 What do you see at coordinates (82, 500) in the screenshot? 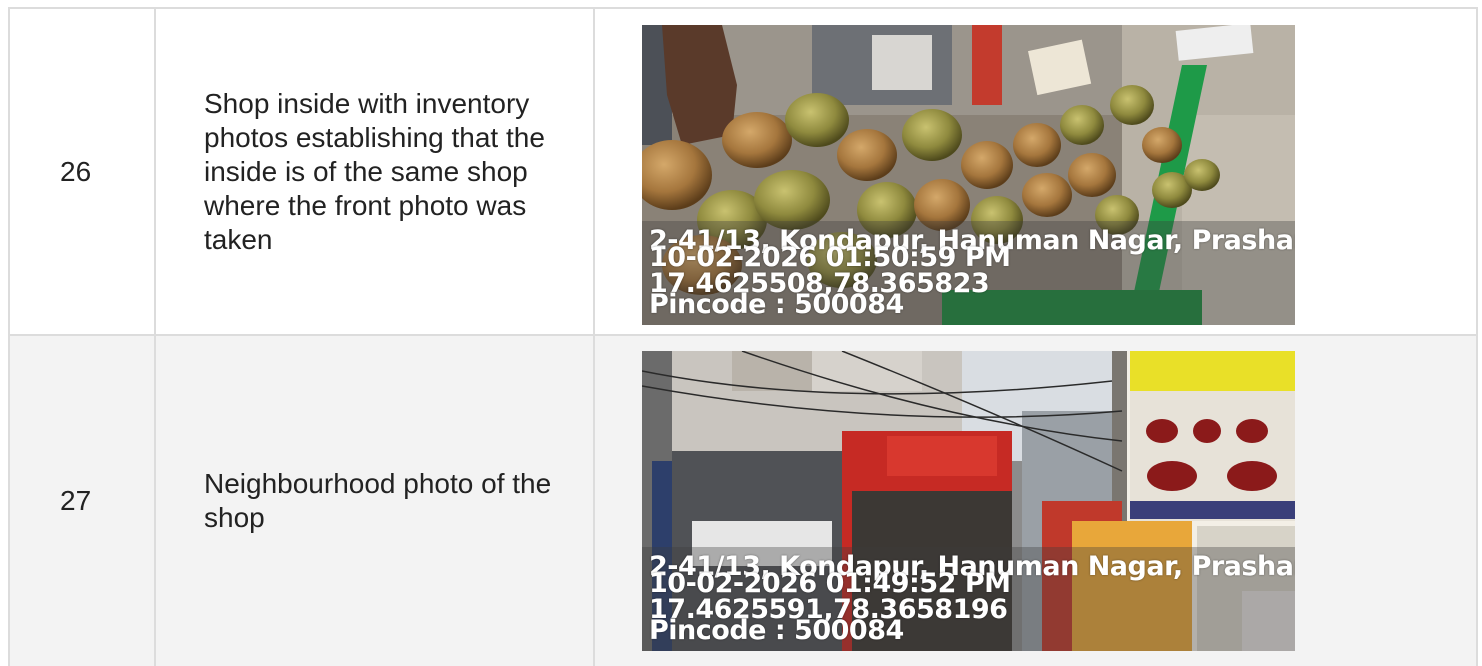
I see `row-number: 27` at bounding box center [82, 500].